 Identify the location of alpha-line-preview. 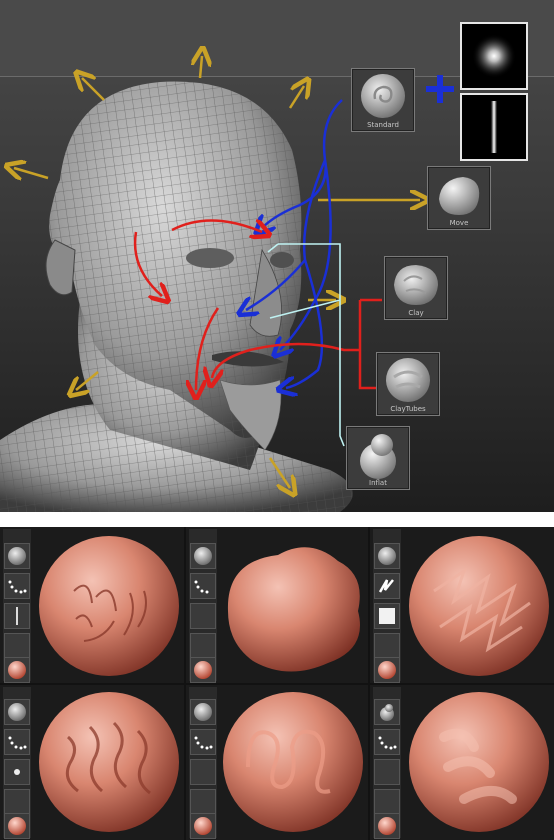
(494, 127).